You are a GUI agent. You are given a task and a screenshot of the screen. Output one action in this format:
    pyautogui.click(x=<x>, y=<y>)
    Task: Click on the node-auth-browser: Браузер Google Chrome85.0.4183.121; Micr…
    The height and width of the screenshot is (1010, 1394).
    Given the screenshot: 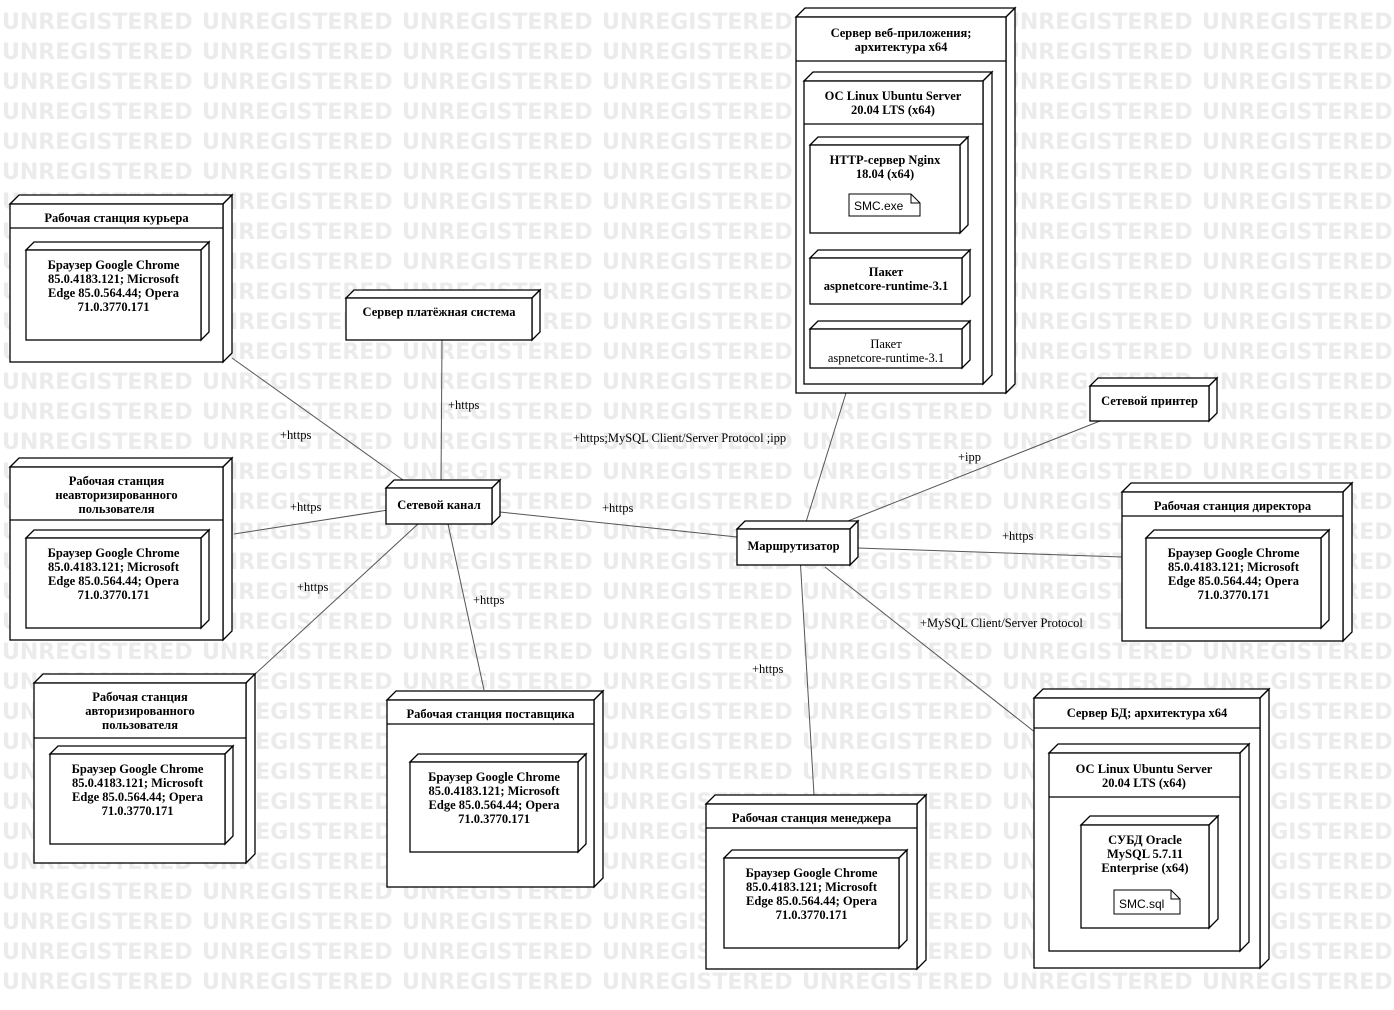 What is the action you would take?
    pyautogui.click(x=141, y=795)
    